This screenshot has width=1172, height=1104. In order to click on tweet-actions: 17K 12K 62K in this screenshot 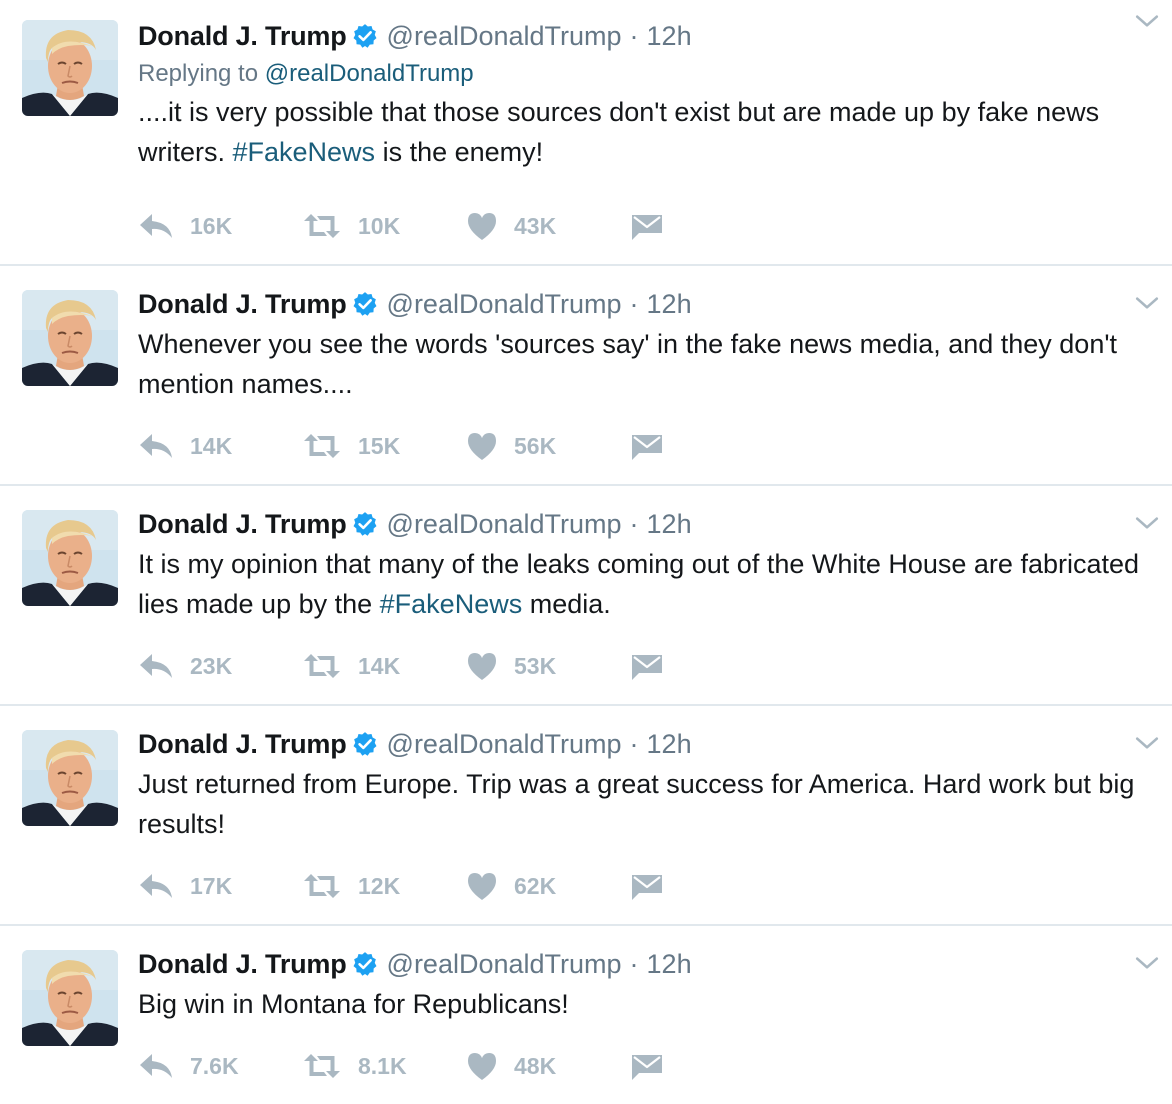, I will do `click(466, 886)`.